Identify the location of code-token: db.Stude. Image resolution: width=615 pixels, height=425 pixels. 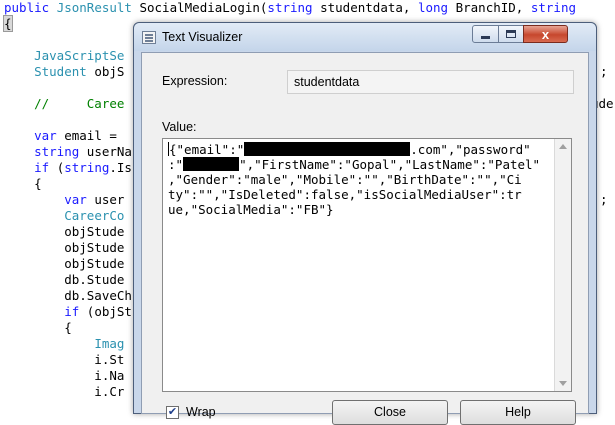
(64, 279).